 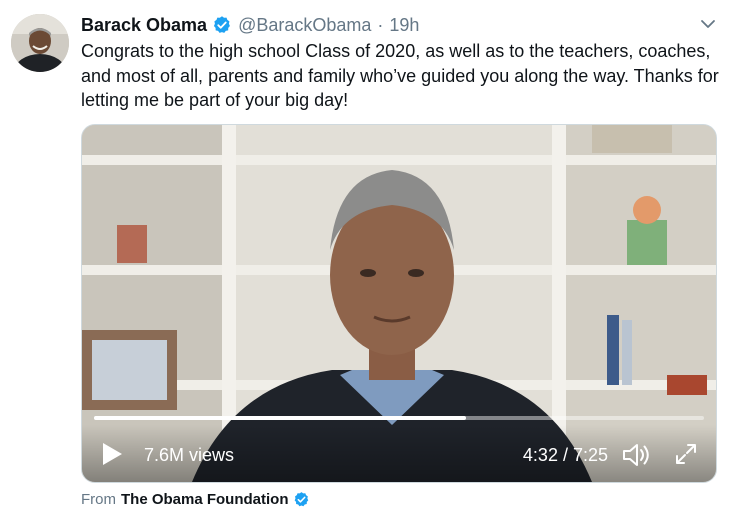 I want to click on view-count: 7.6M views, so click(x=189, y=455).